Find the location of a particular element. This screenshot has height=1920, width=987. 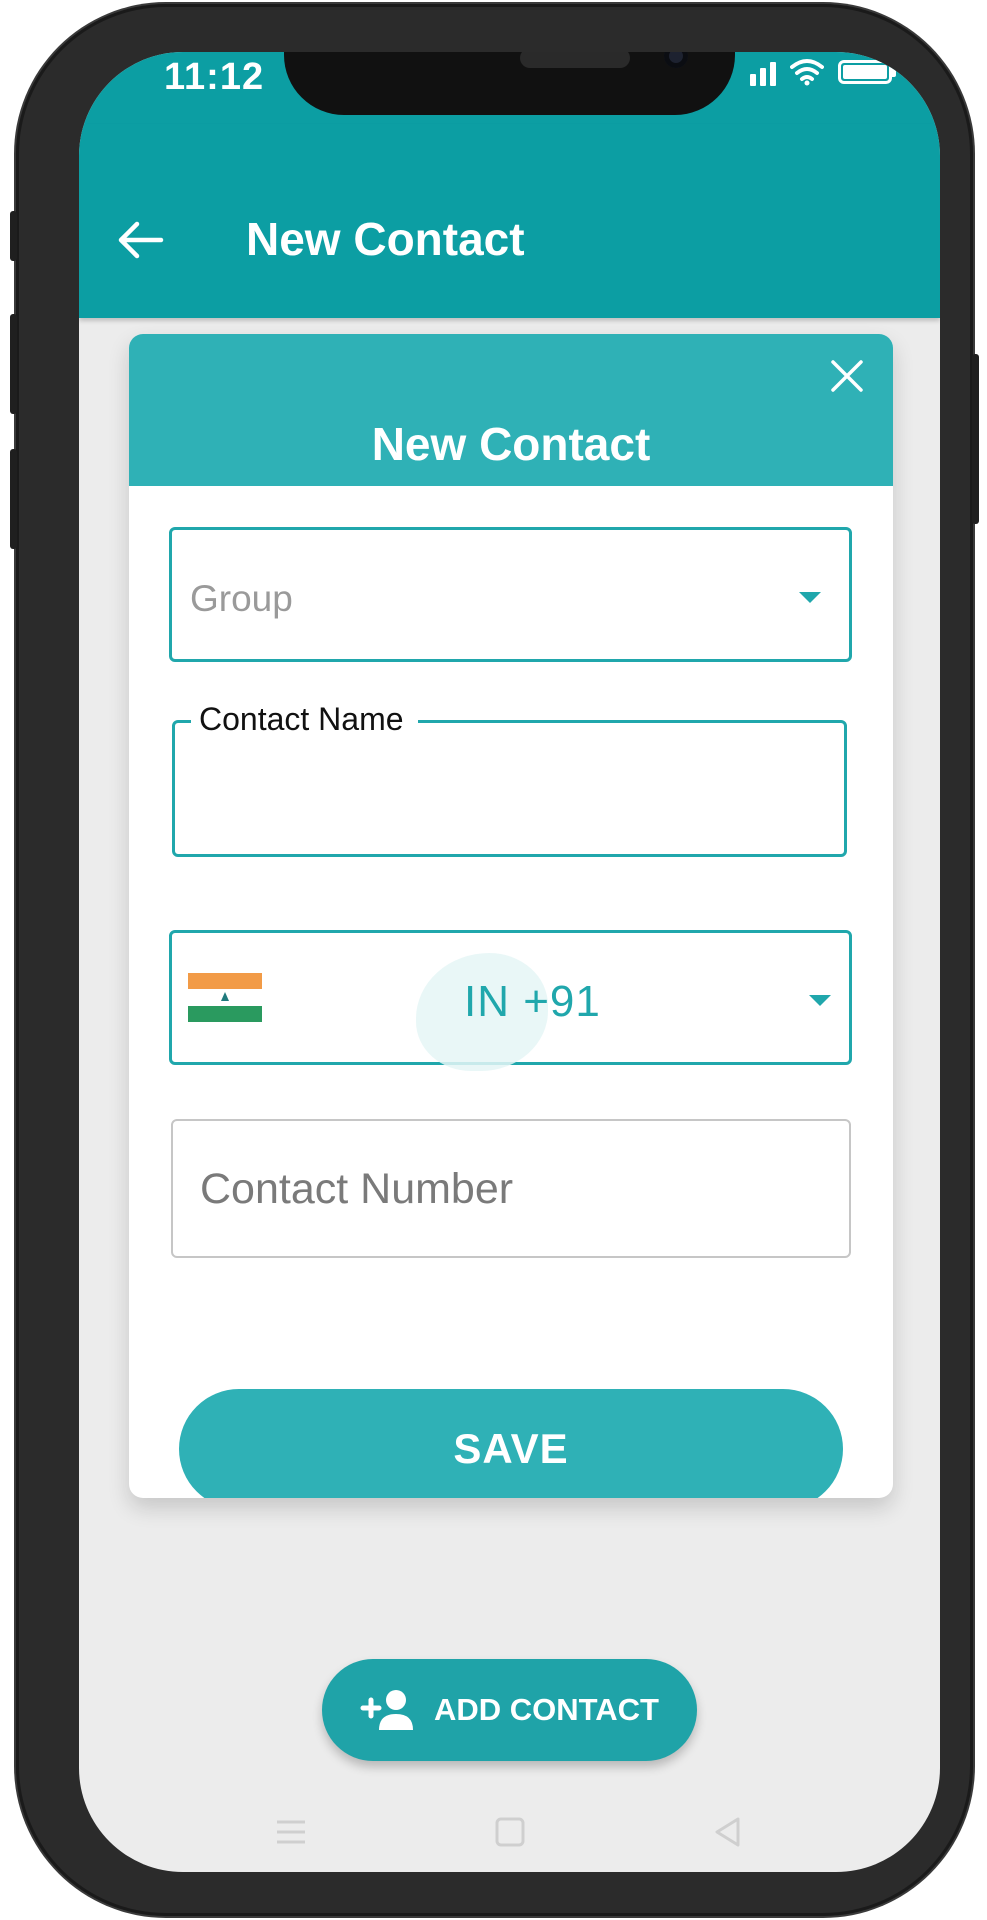

app-bar: New Contact is located at coordinates (509, 221).